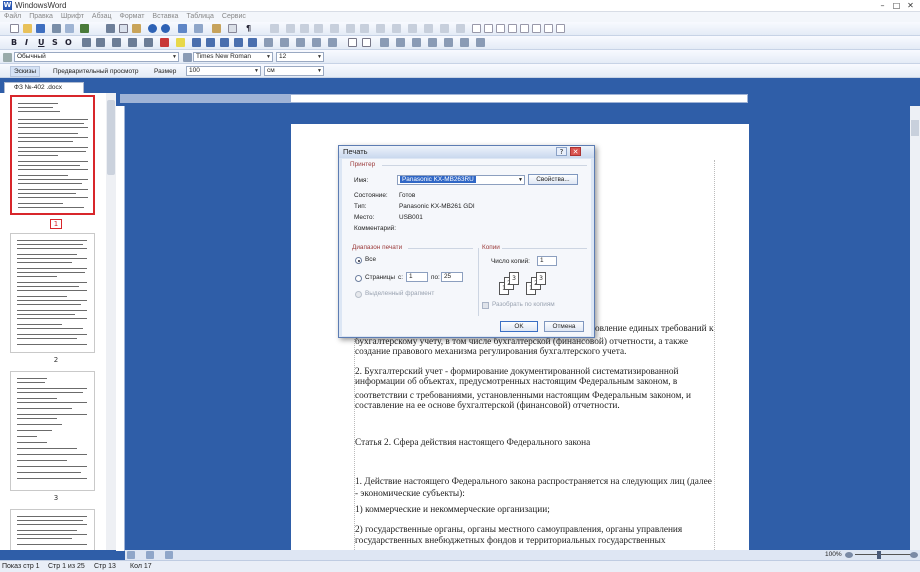 This screenshot has width=920, height=572. I want to click on link-icon, so click(116, 42).